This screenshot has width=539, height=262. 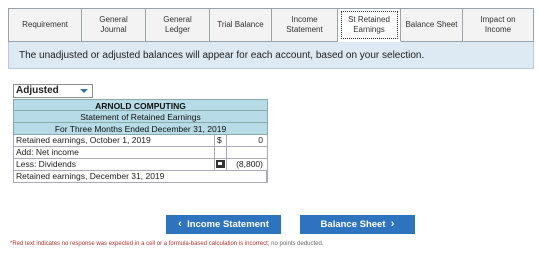 I want to click on chevron-down-icon, so click(x=84, y=91).